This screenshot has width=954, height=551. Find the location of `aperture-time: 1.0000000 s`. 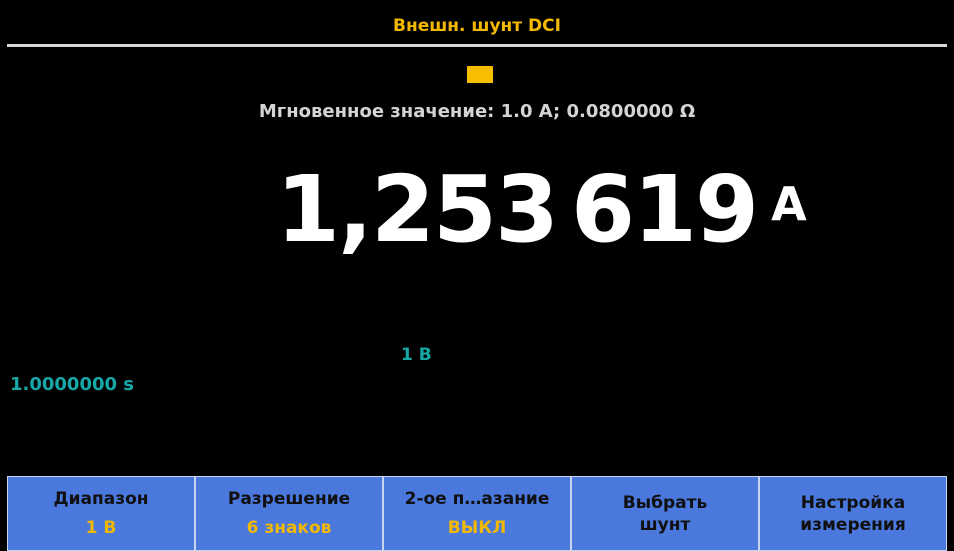

aperture-time: 1.0000000 s is located at coordinates (72, 384).